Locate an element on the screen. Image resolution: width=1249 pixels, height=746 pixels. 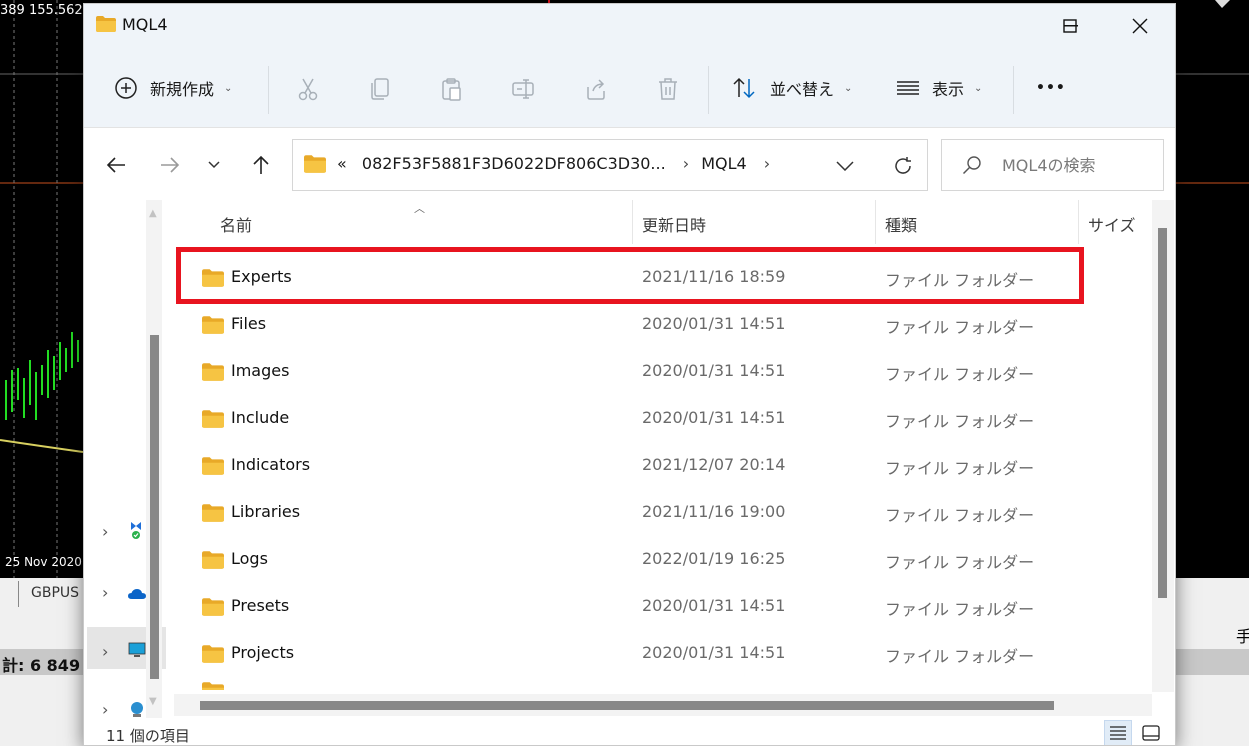
column-modified: 更新日時 is located at coordinates (674, 224).